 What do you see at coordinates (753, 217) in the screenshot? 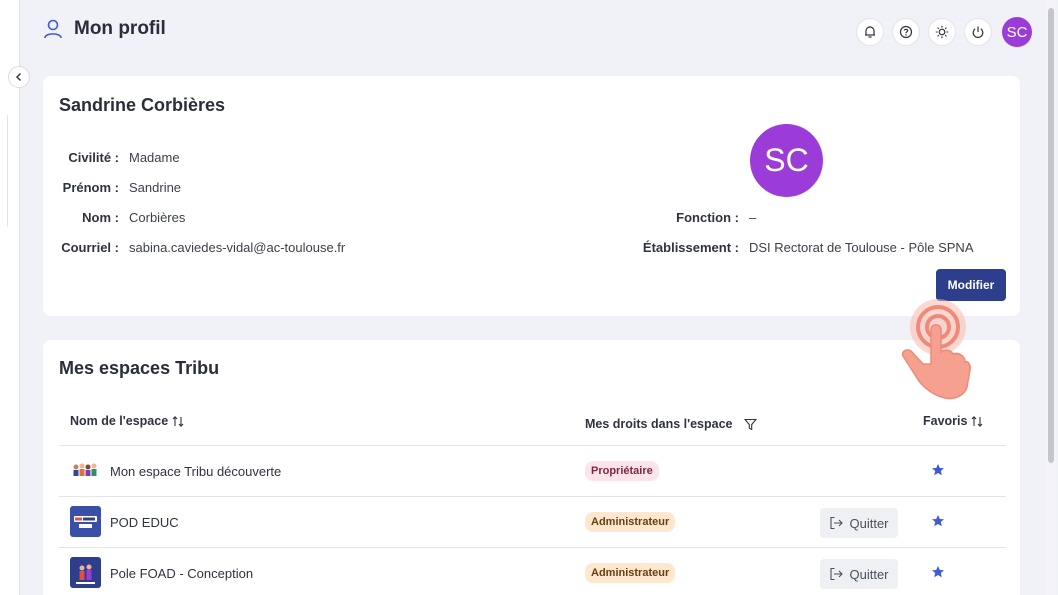
I see `fonction-value: –` at bounding box center [753, 217].